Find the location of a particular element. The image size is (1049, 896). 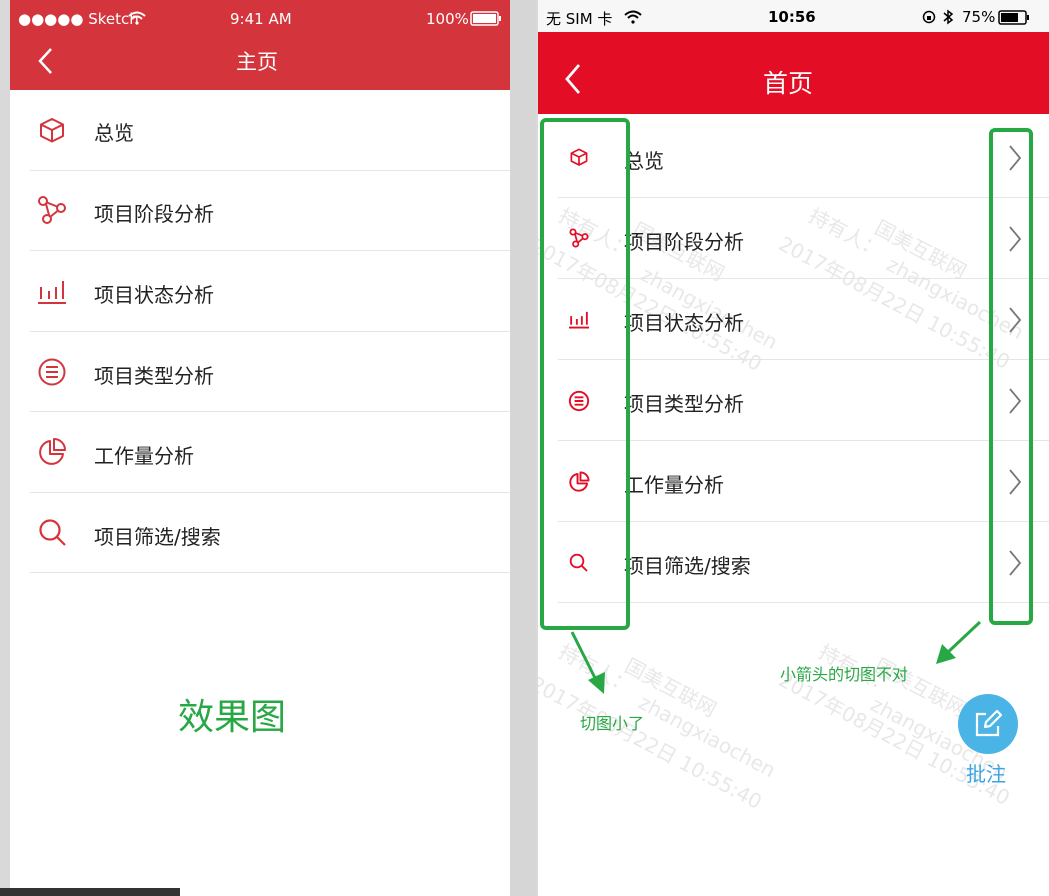

edit-note-icon is located at coordinates (989, 723).